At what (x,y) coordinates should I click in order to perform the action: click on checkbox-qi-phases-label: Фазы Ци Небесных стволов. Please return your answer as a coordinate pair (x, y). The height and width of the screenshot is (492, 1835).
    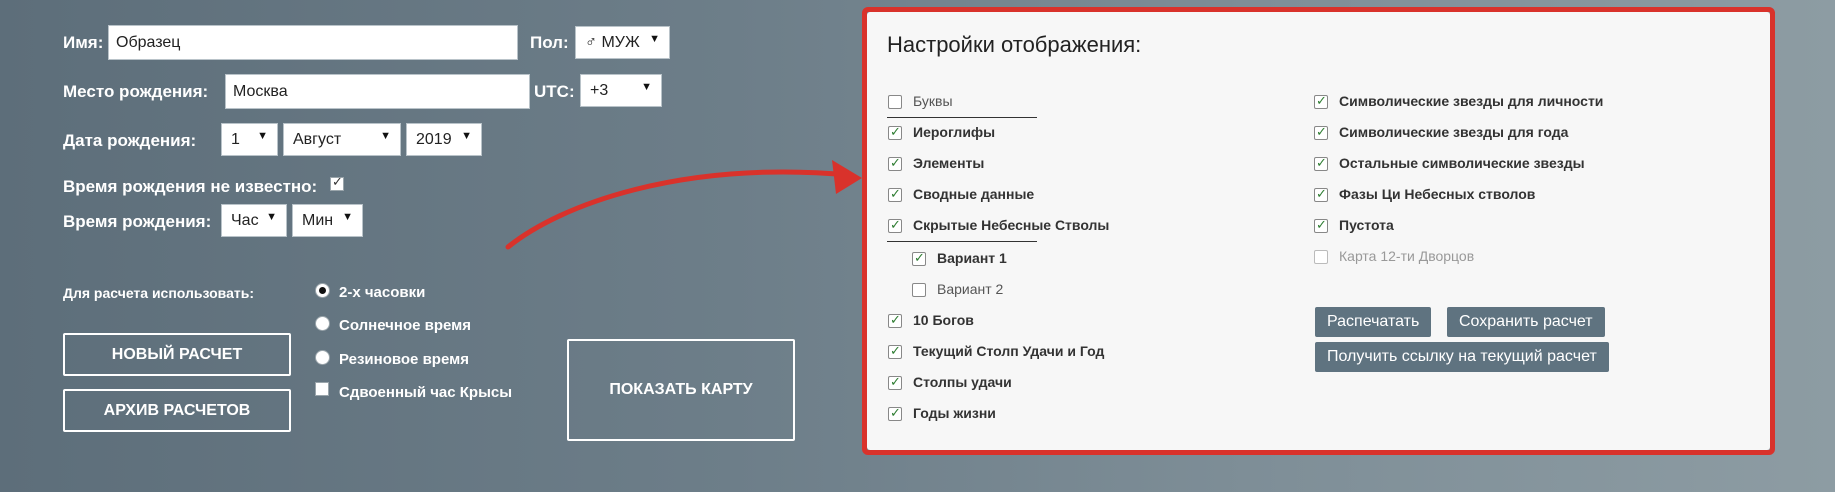
    Looking at the image, I should click on (1437, 194).